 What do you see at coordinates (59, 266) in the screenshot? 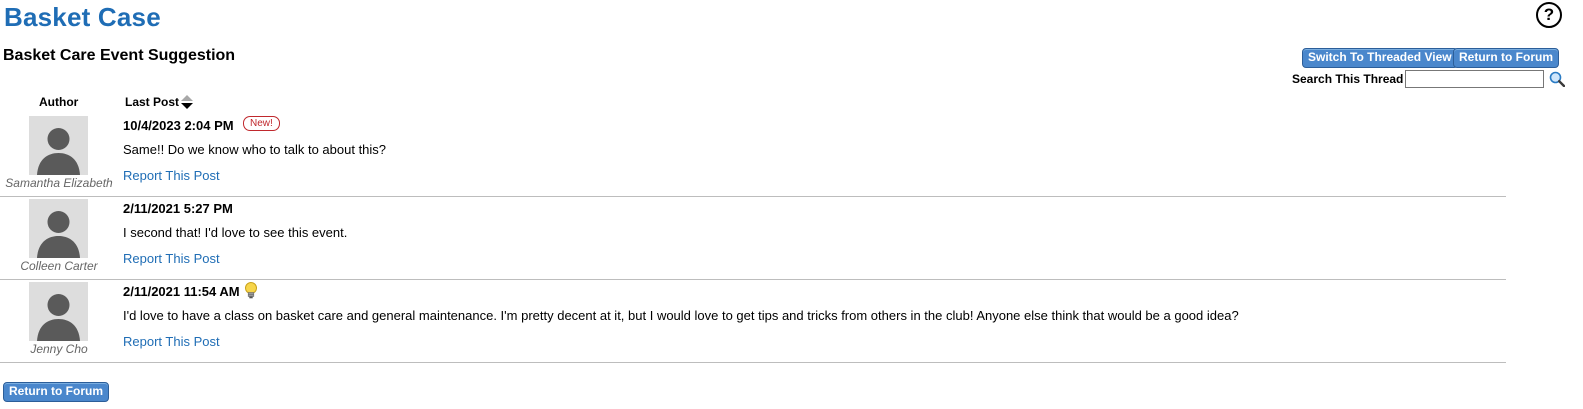
I see `author-name: Colleen Carter` at bounding box center [59, 266].